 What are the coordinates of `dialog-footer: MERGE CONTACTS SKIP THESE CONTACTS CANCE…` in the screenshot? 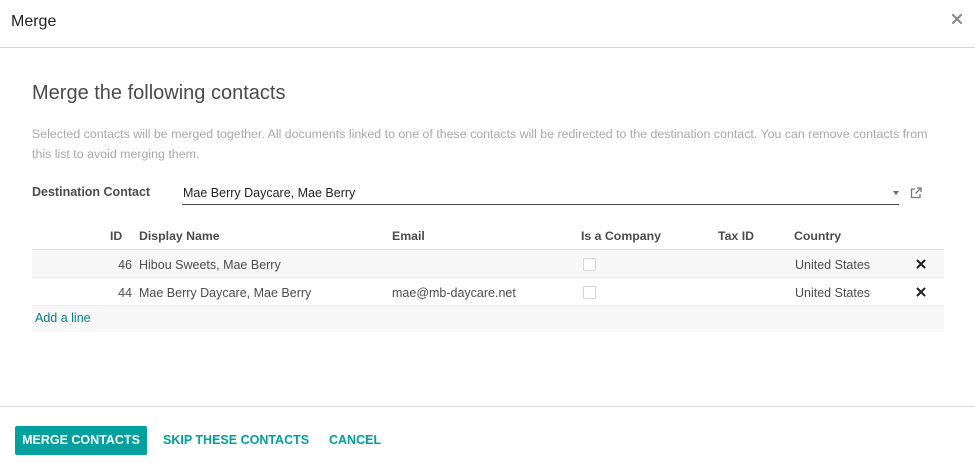 It's located at (487, 440).